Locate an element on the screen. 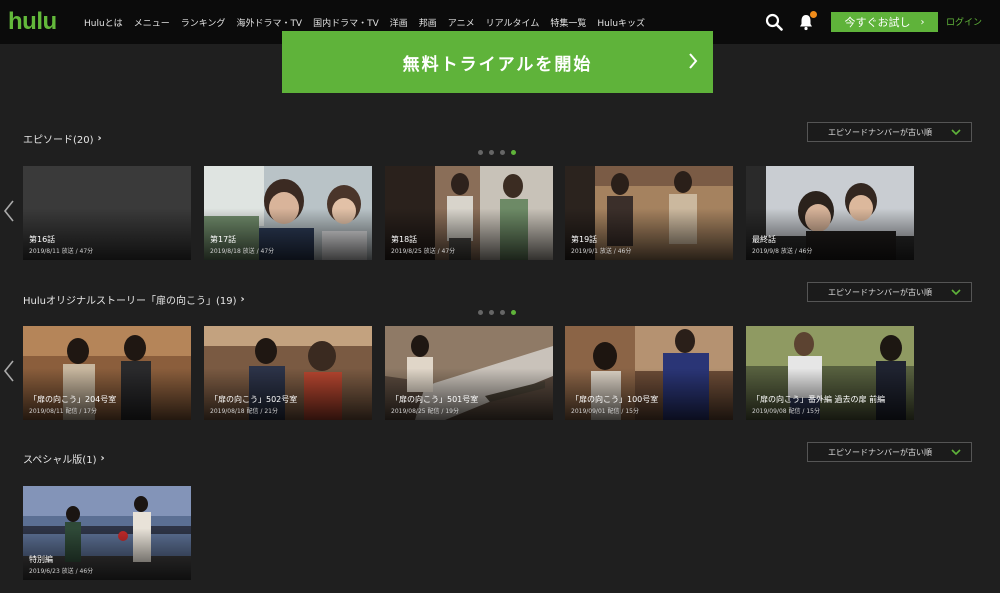 The height and width of the screenshot is (593, 1000). nav-item-japanese-movies: 邦画 is located at coordinates (428, 22).